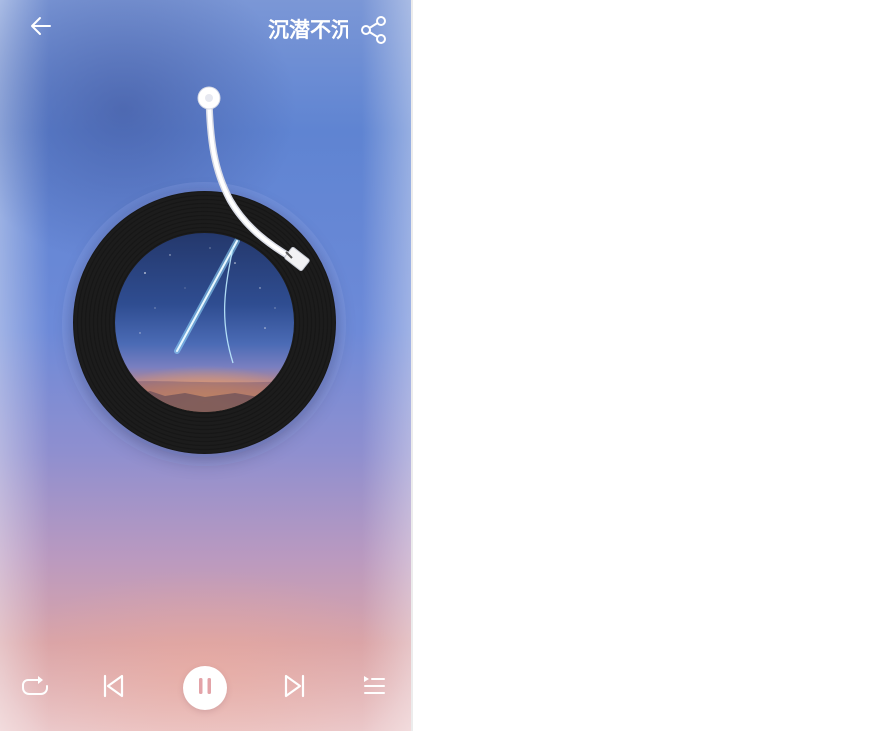 The width and height of the screenshot is (887, 731). I want to click on next-button, so click(295, 688).